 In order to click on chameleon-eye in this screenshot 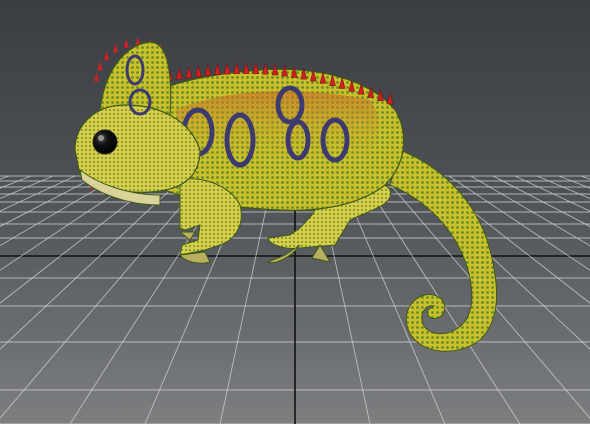, I will do `click(105, 142)`.